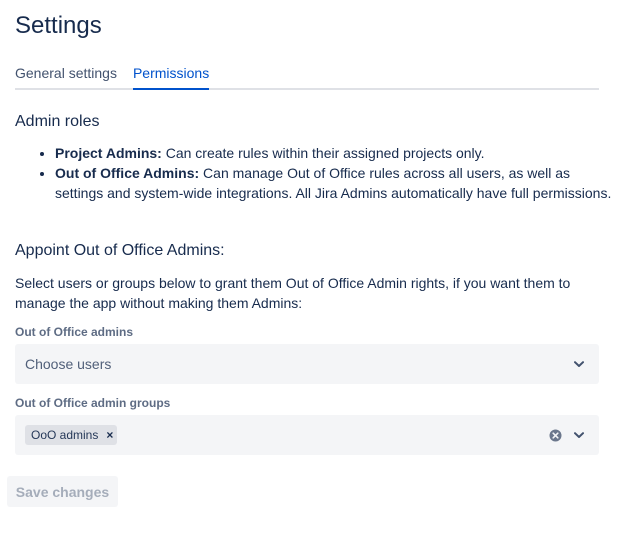 The width and height of the screenshot is (619, 533). Describe the element at coordinates (68, 364) in the screenshot. I see `admins-select-placeholder: Choose users` at that location.